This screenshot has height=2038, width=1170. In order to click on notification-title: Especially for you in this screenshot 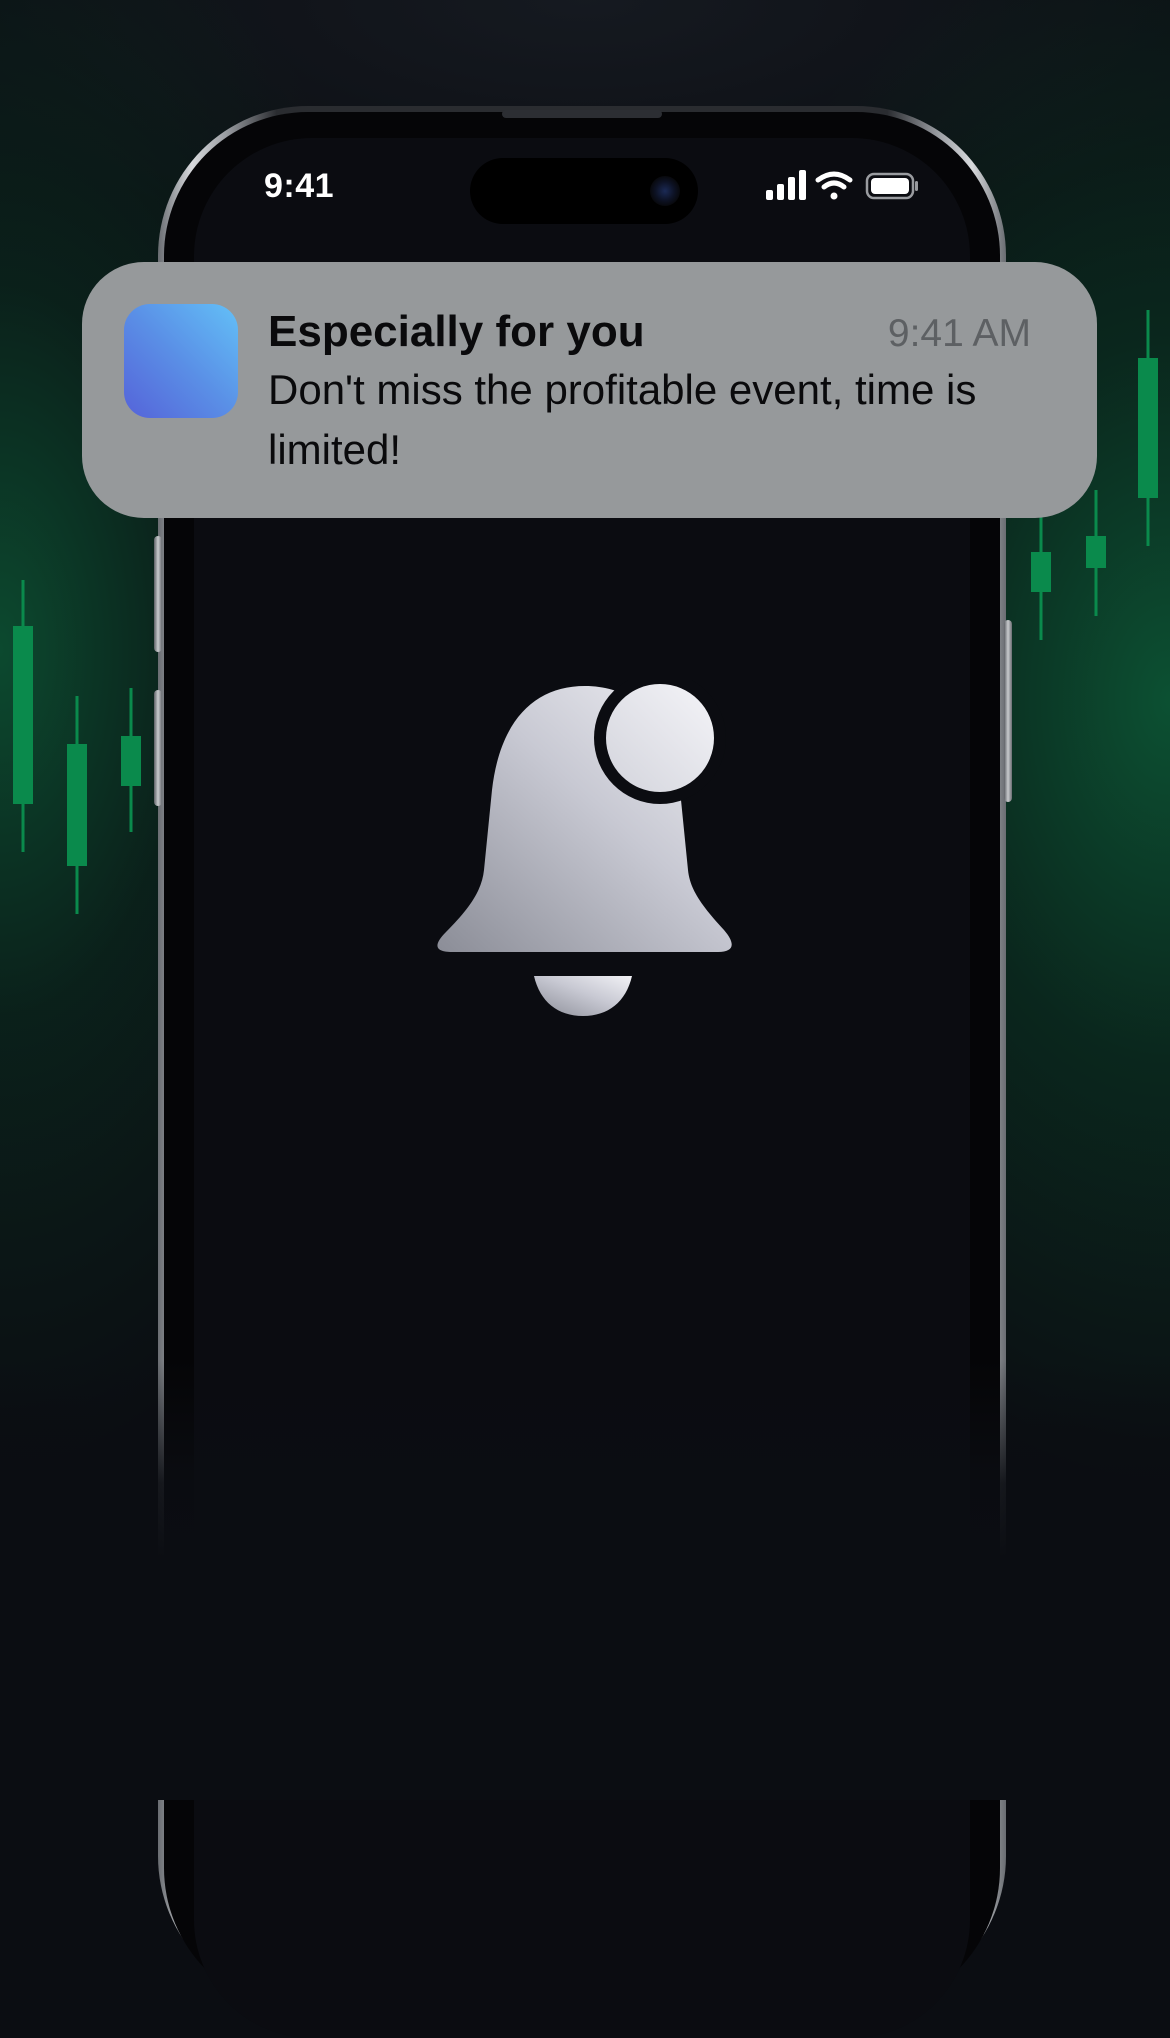, I will do `click(456, 331)`.